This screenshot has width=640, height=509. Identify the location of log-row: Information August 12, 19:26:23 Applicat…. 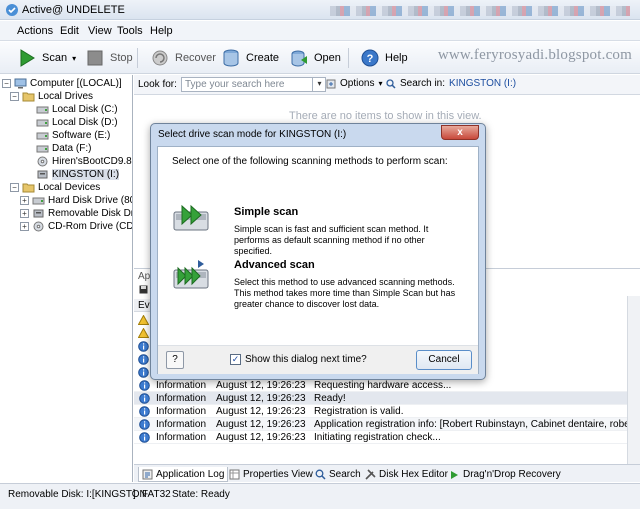
(387, 424).